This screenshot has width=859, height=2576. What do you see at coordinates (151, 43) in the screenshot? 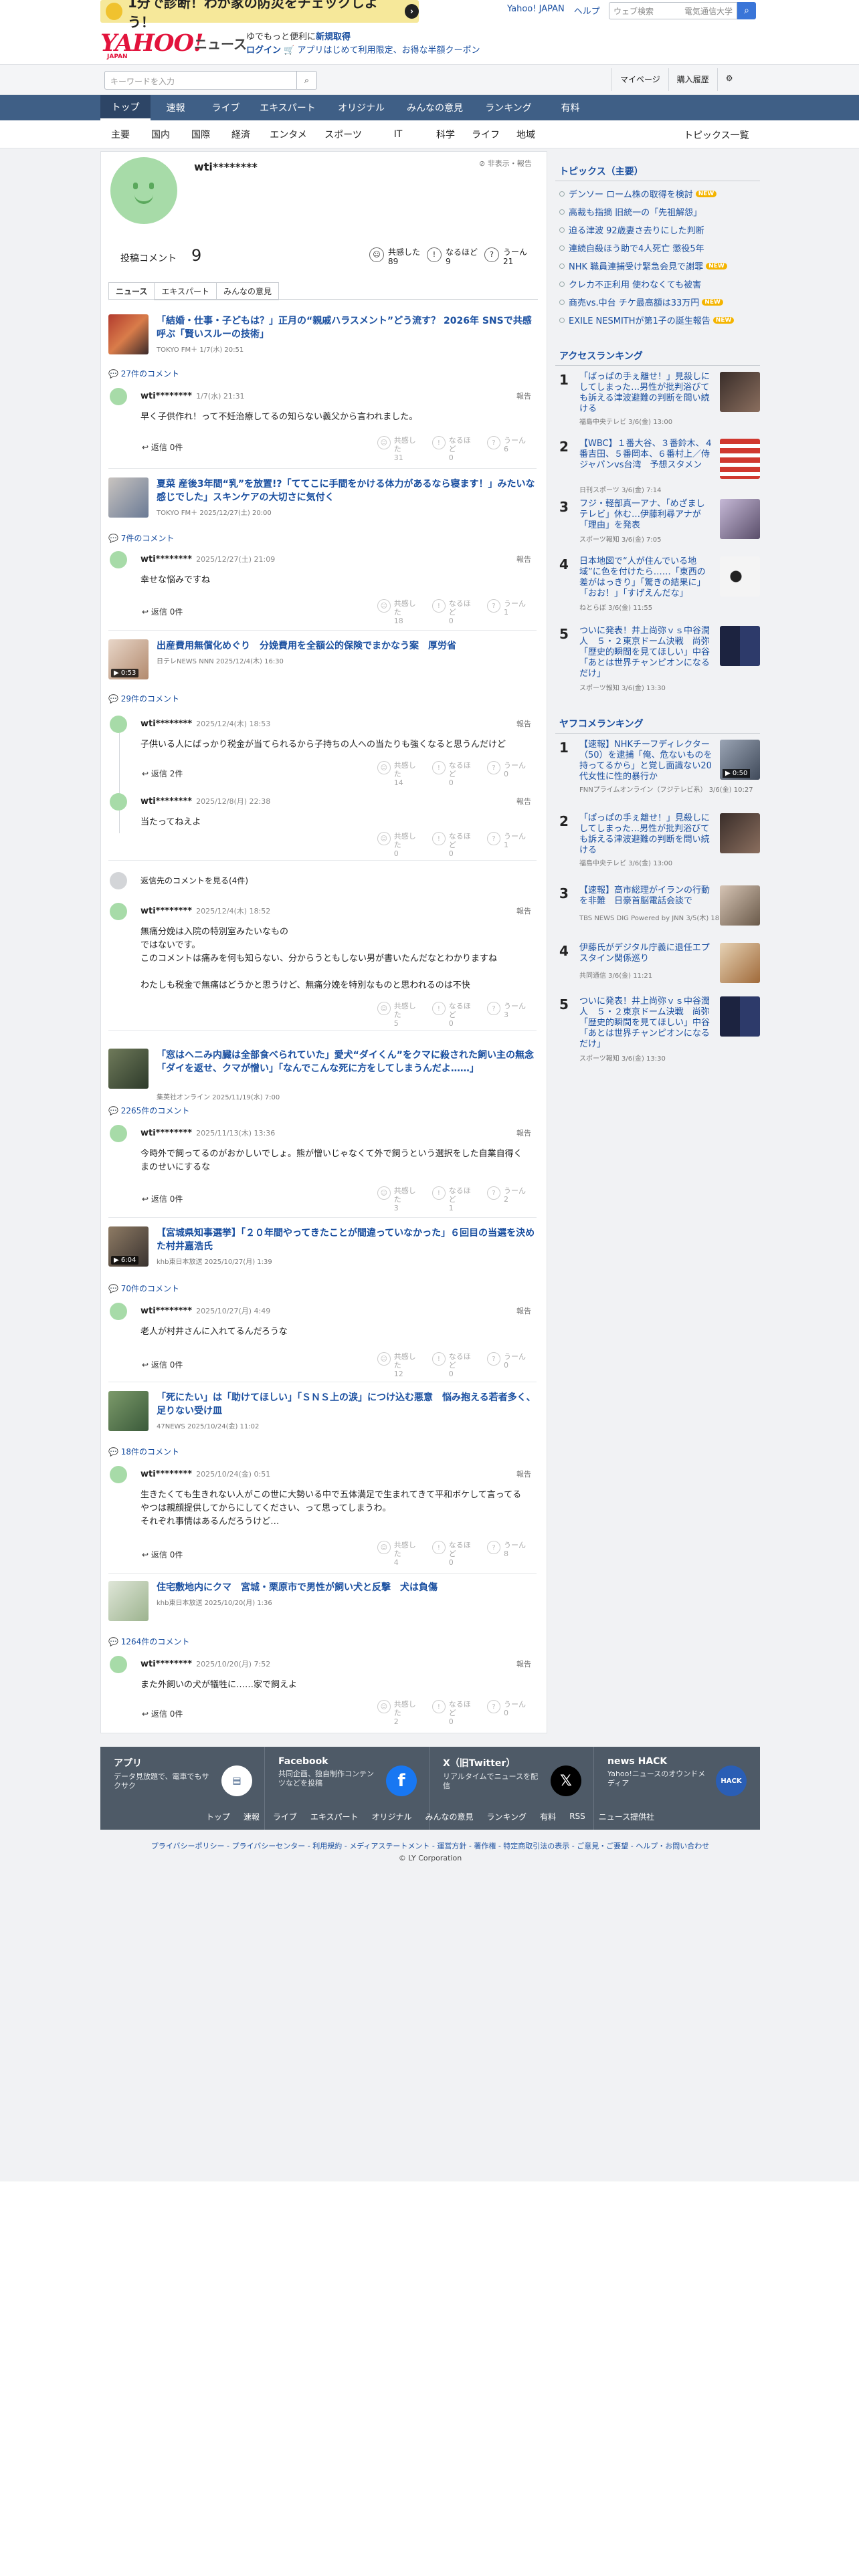
I see `yahoo-logo: YAHOO!` at bounding box center [151, 43].